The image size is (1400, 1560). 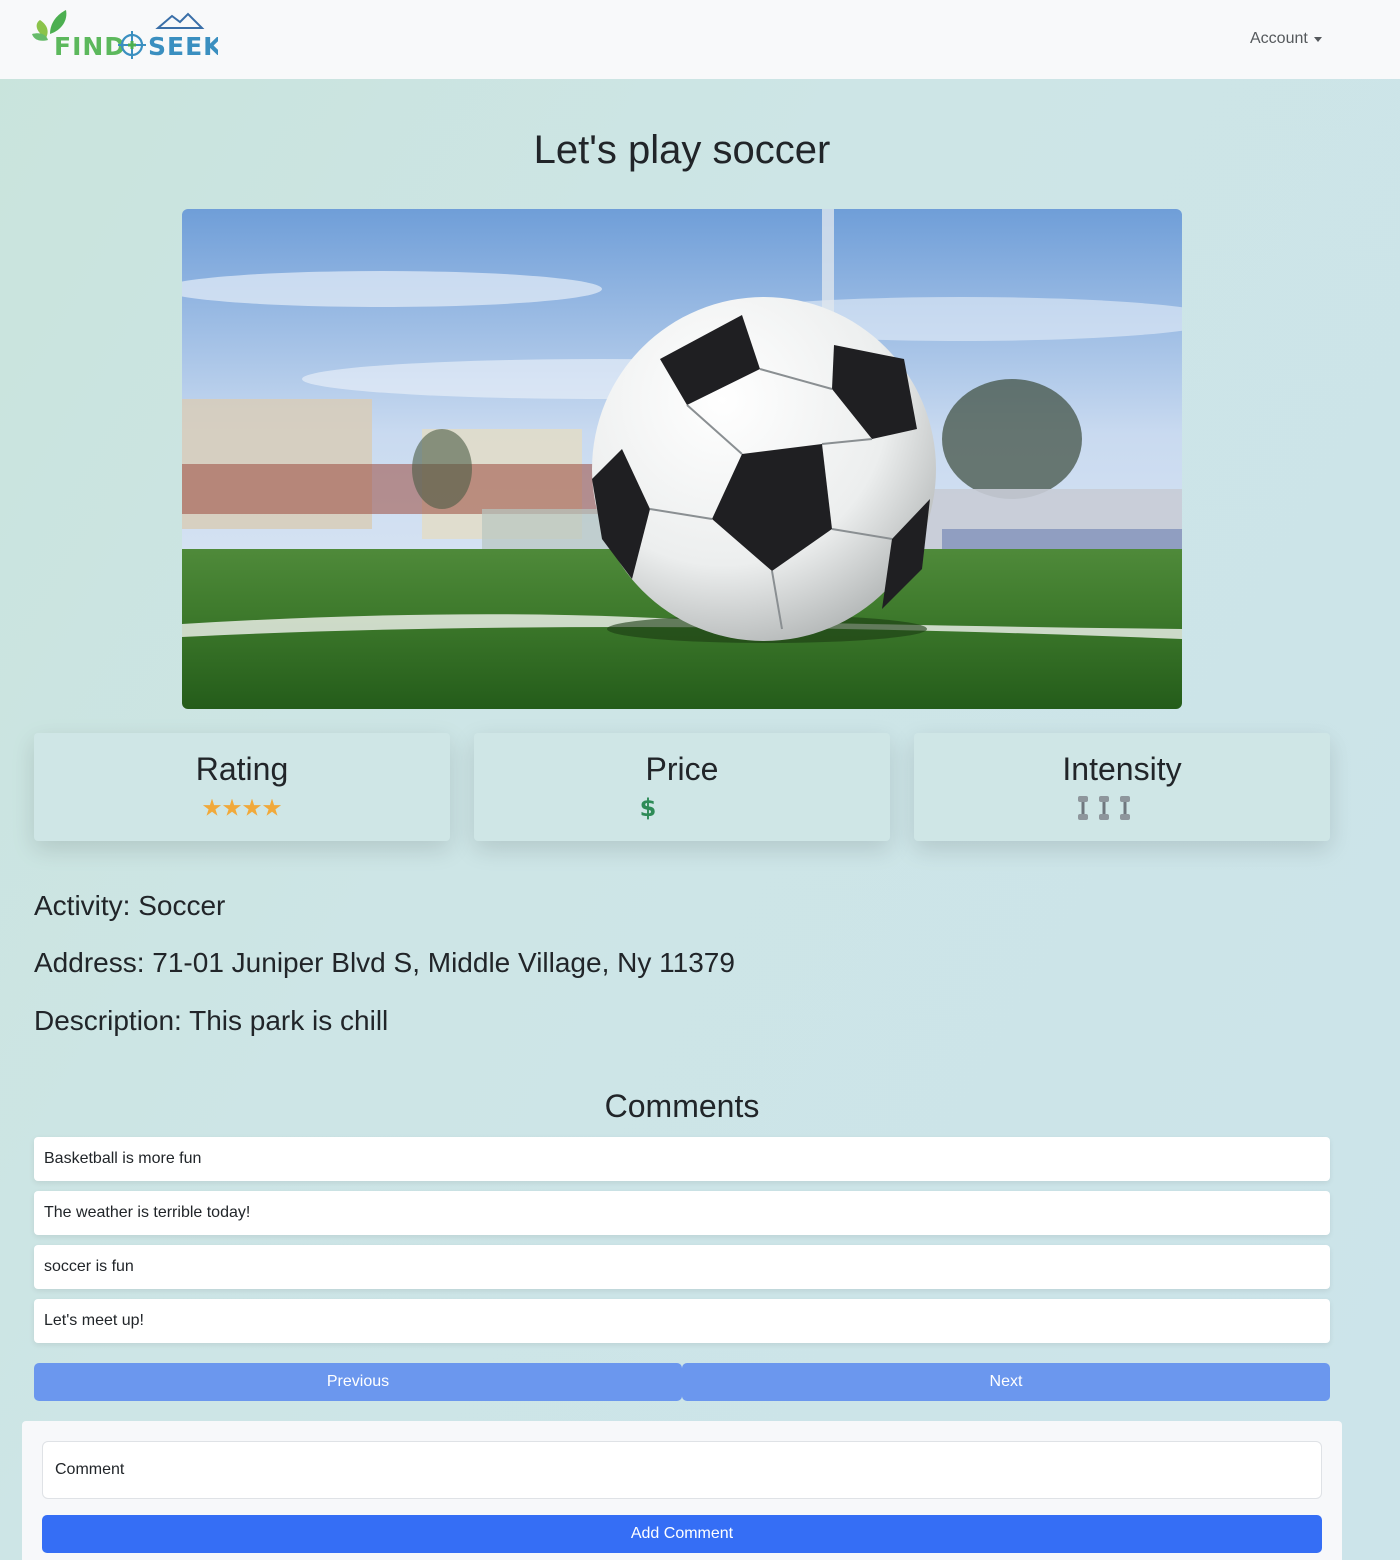 I want to click on svg-text: FIND, so click(x=90, y=46).